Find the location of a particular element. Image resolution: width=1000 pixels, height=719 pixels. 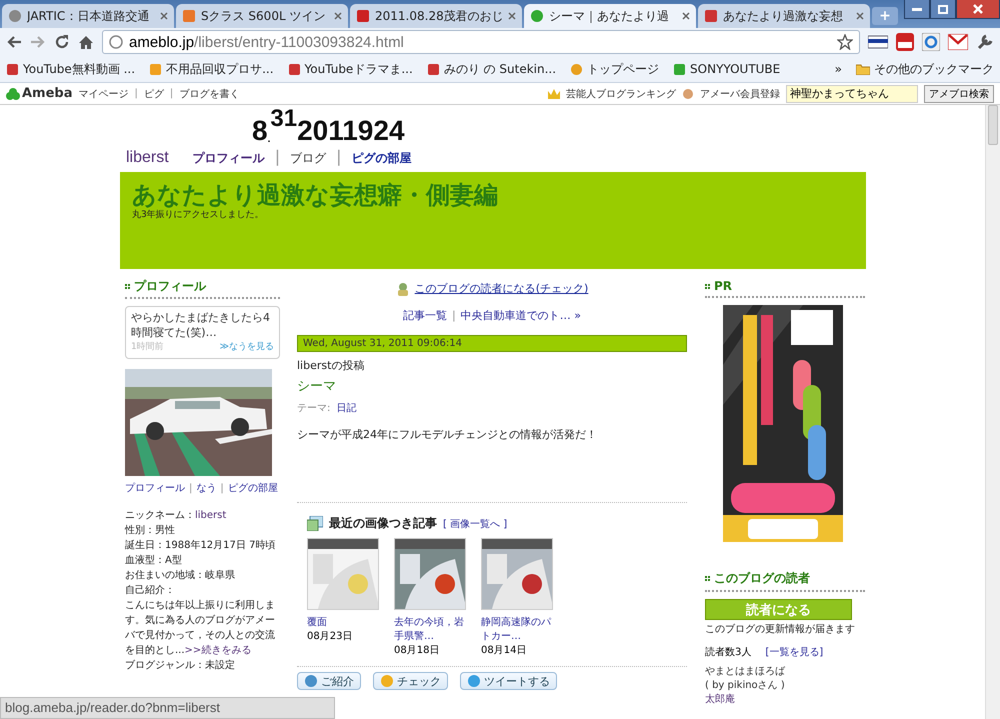

reader-count: 読者数3人 is located at coordinates (728, 652).